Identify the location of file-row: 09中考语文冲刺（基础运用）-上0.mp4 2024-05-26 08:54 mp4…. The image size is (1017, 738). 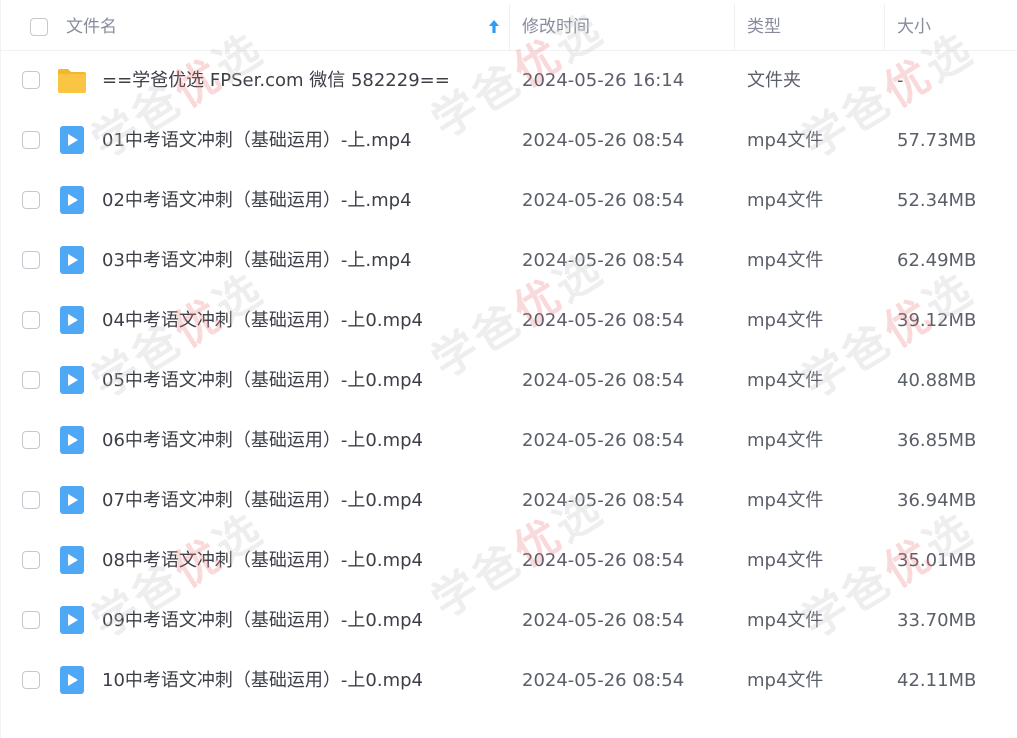
(508, 621).